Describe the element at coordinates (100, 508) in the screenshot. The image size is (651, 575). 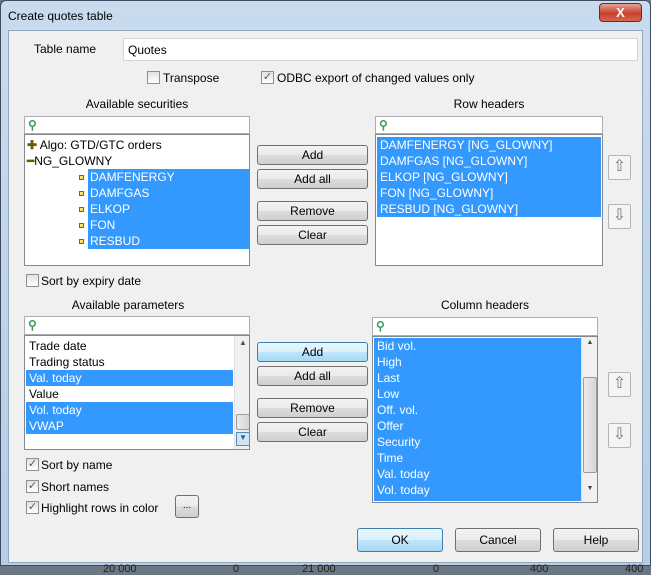
I see `highlight-rows-label: Highlight rows in color` at that location.